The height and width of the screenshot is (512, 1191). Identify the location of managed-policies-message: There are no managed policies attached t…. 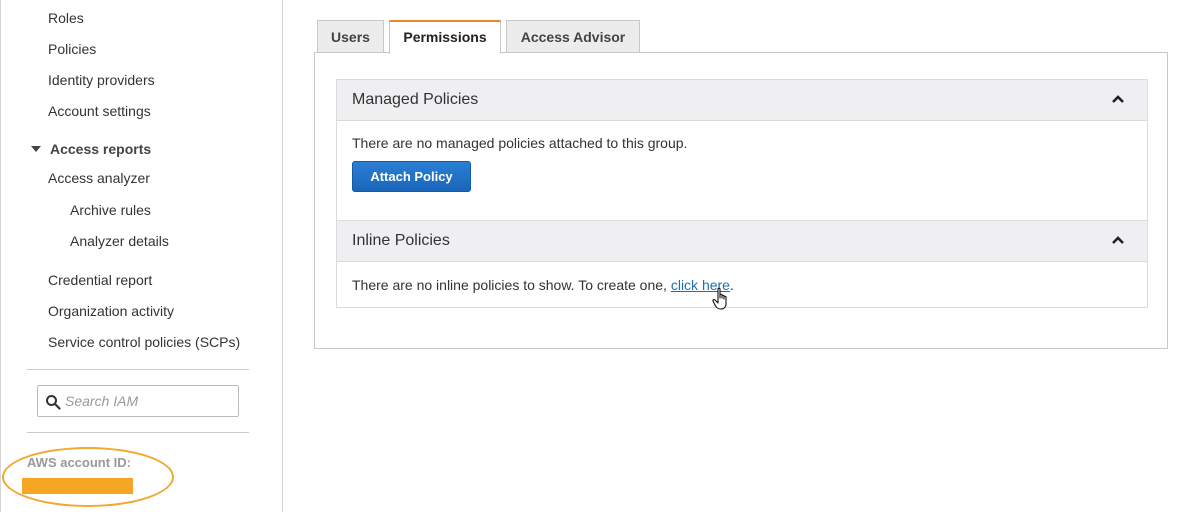
(520, 143).